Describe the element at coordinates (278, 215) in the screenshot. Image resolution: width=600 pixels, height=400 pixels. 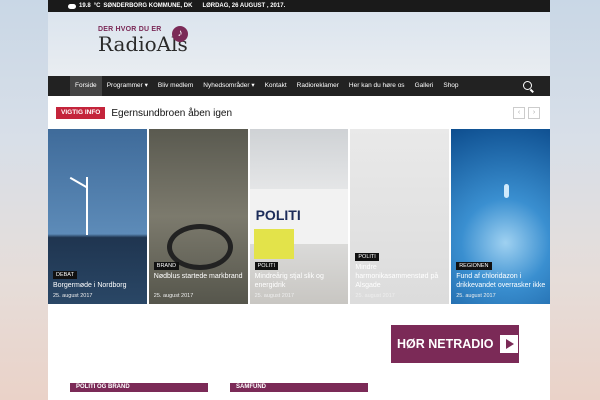
I see `police-car-text: POLITI` at that location.